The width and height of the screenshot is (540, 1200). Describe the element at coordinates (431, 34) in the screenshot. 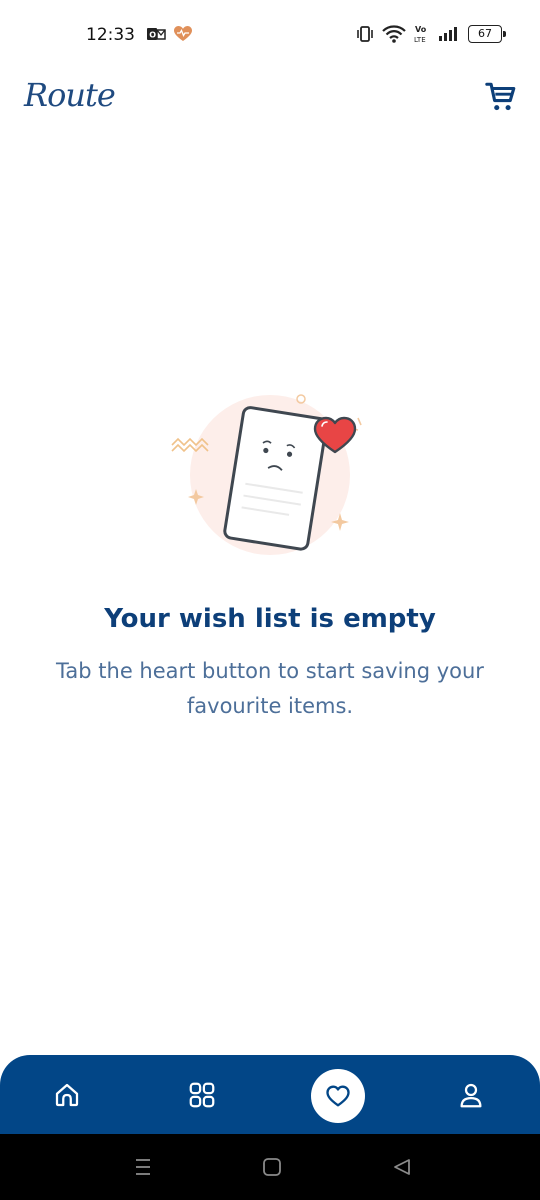

I see `status-system-icons: Vo LTE 67` at that location.